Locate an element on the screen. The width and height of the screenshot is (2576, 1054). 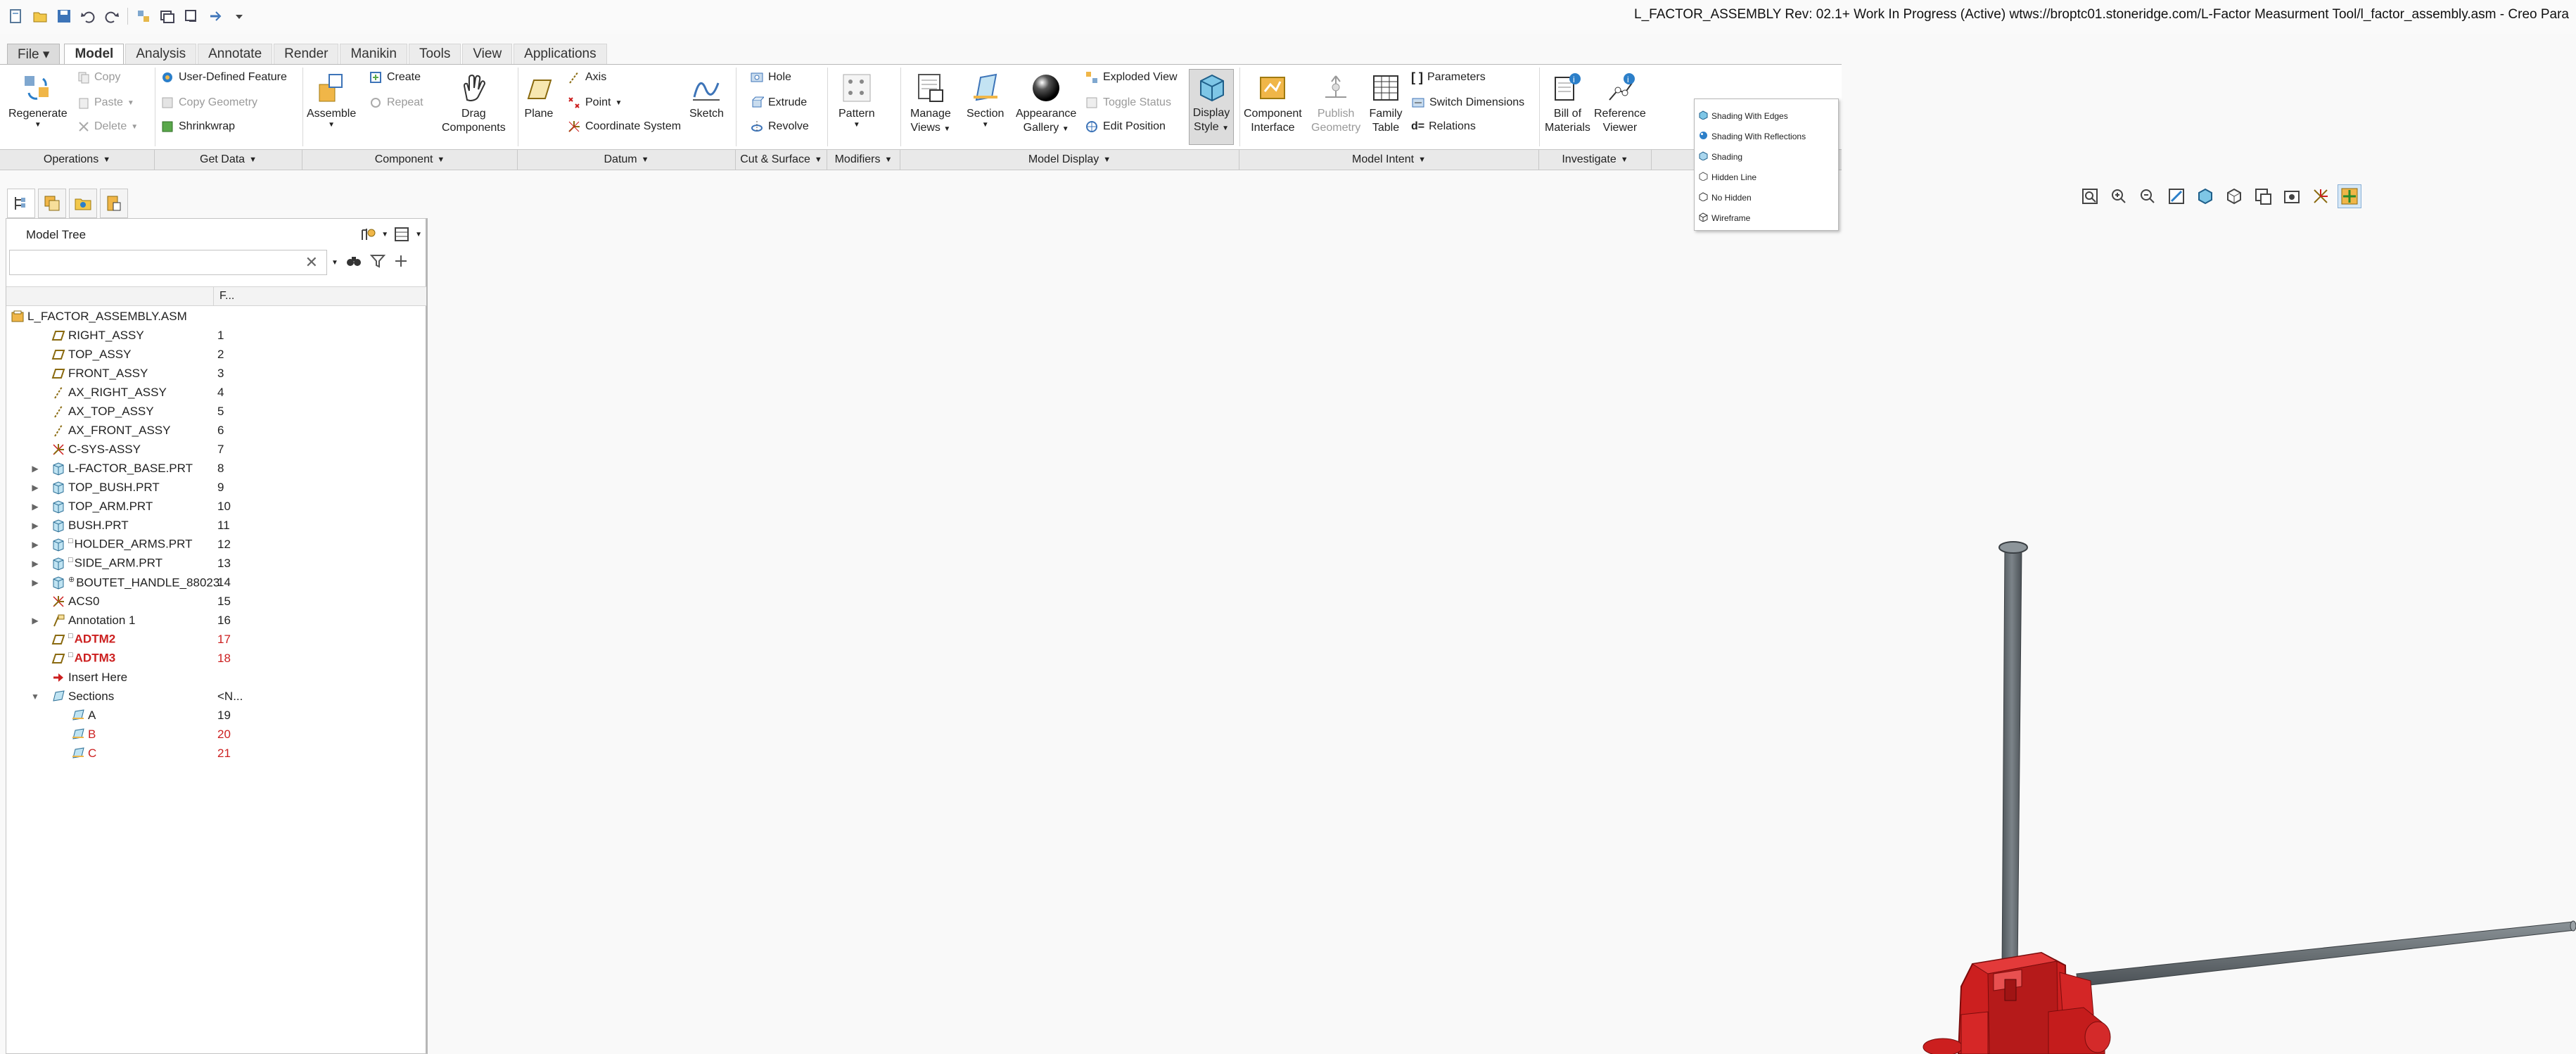
tab-view: View is located at coordinates (487, 54).